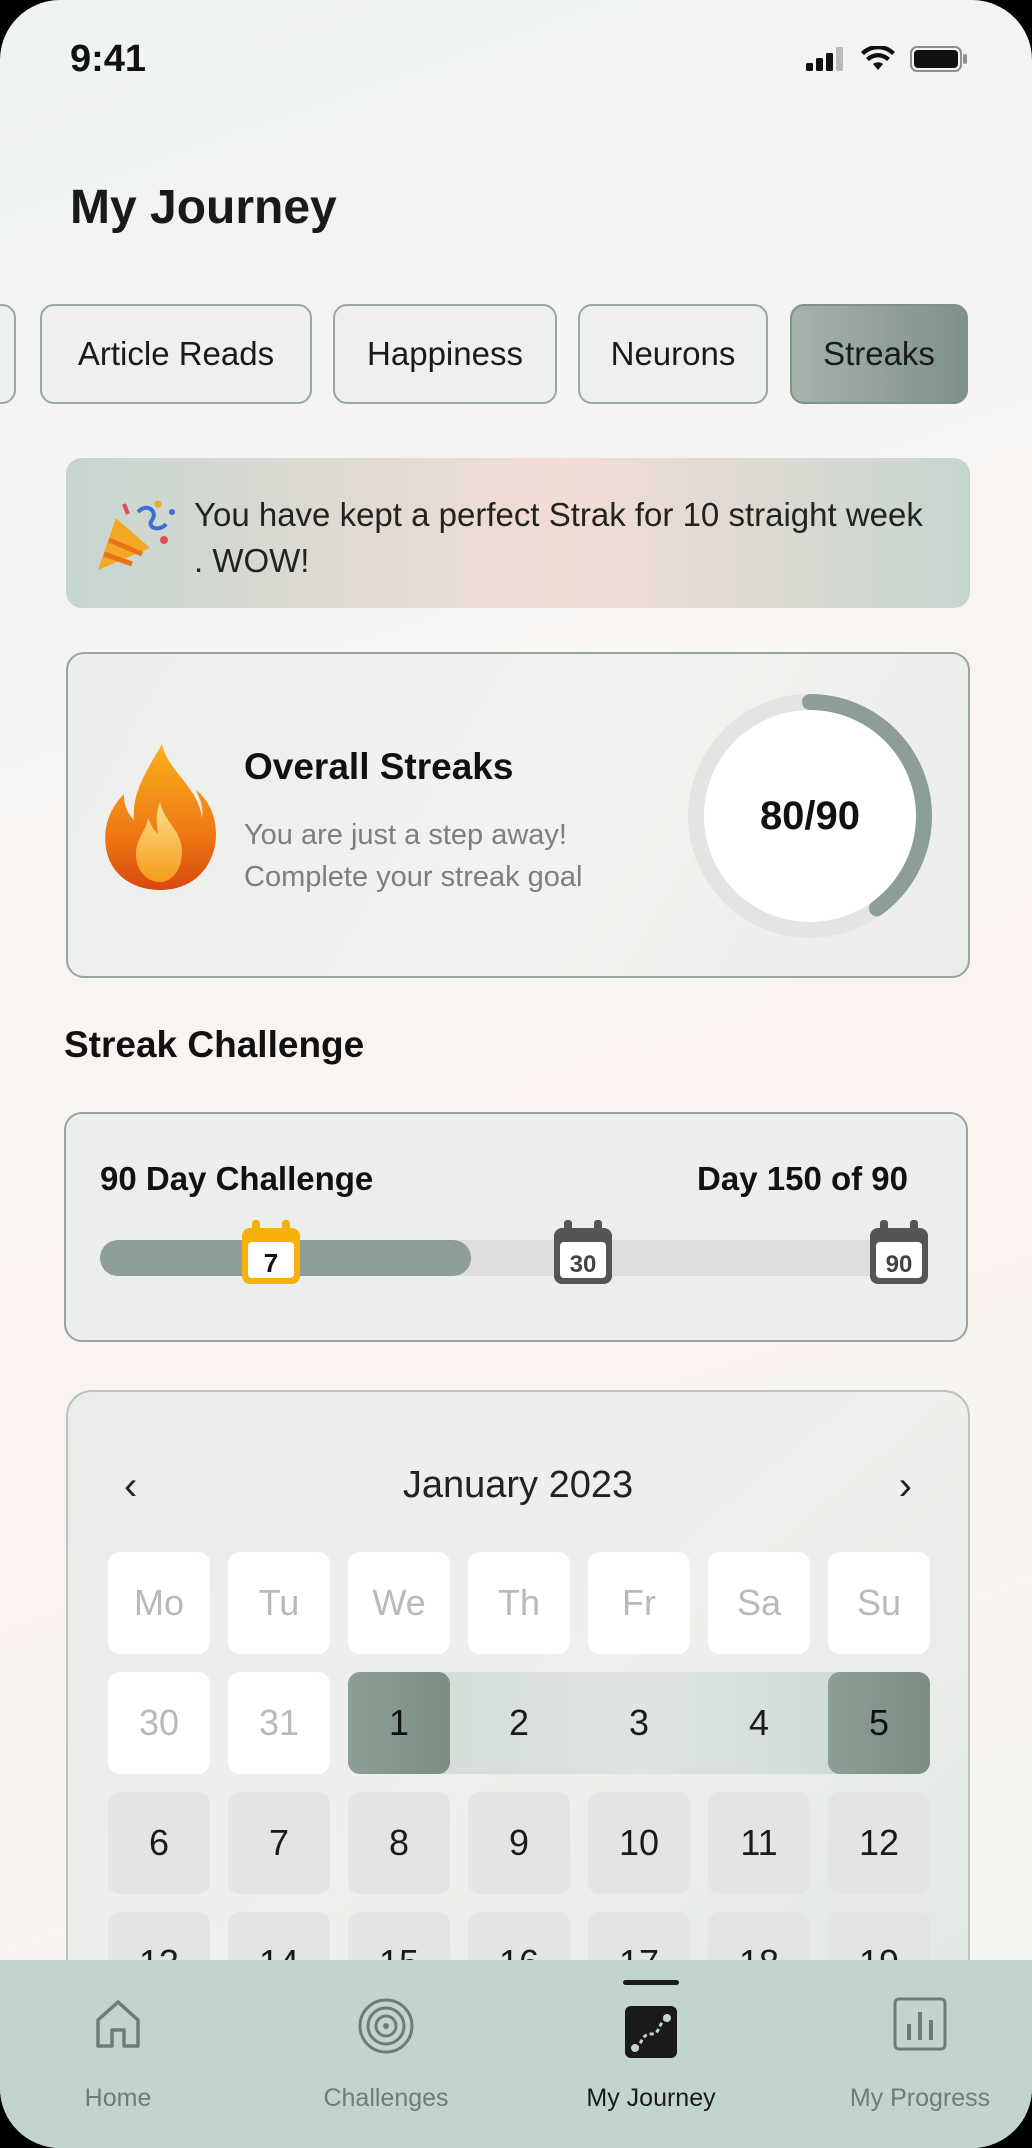 The height and width of the screenshot is (2148, 1032). What do you see at coordinates (639, 1723) in the screenshot?
I see `calendar-day: 3` at bounding box center [639, 1723].